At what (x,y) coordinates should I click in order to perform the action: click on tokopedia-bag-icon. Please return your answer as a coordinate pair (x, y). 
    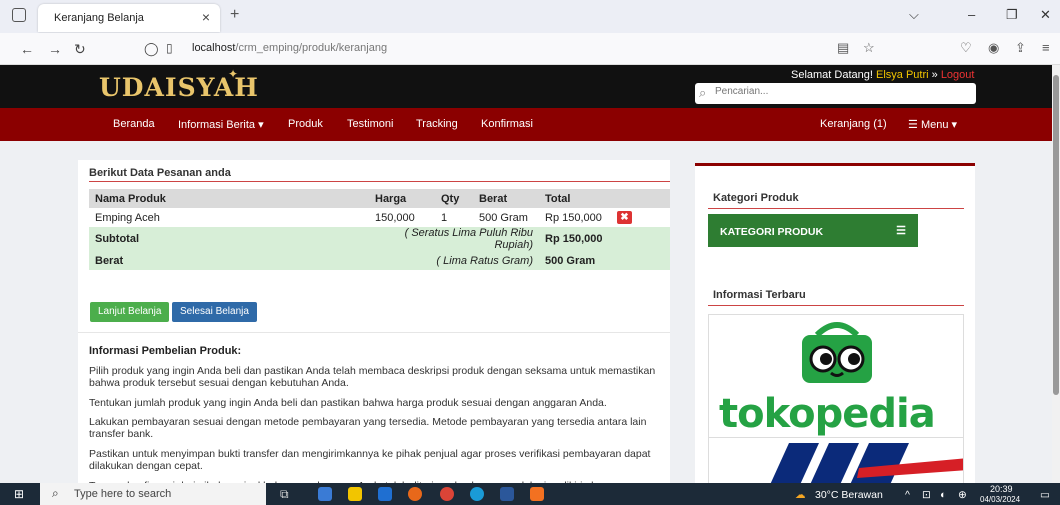
    Looking at the image, I should click on (837, 352).